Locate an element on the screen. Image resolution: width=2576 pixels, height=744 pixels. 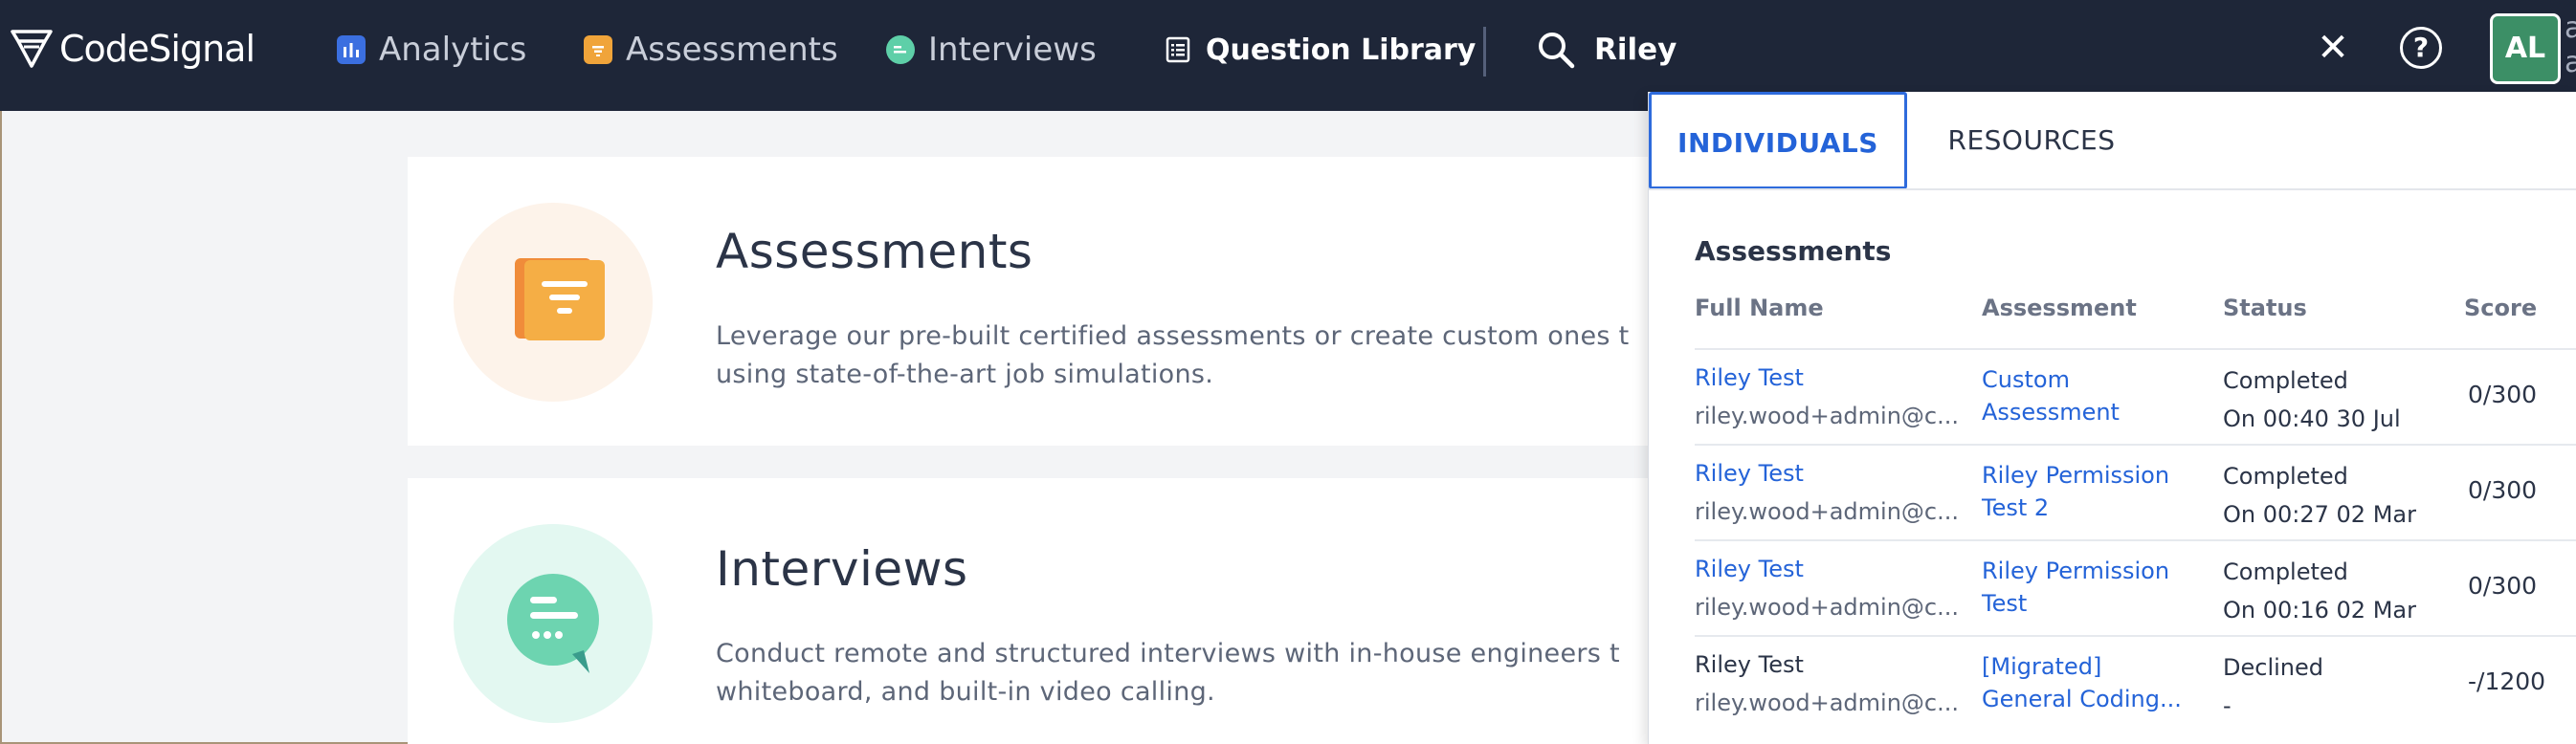
description-line: whiteboard, and built-in video calling. is located at coordinates (965, 692).